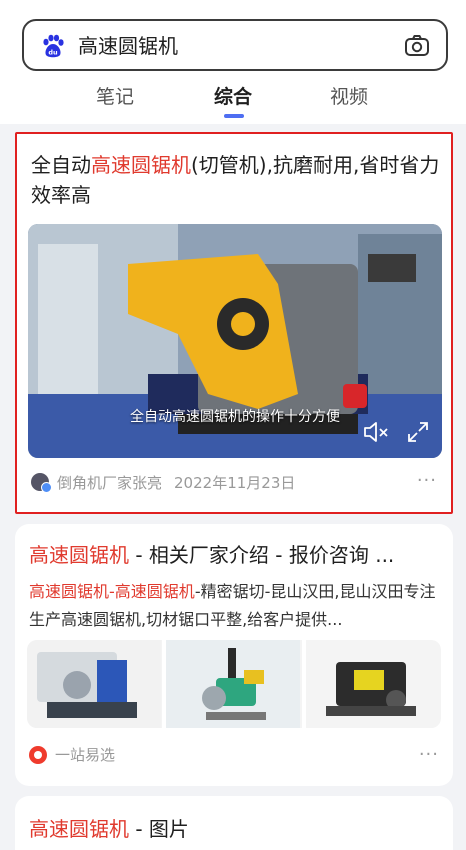  I want to click on result-image-row, so click(234, 684).